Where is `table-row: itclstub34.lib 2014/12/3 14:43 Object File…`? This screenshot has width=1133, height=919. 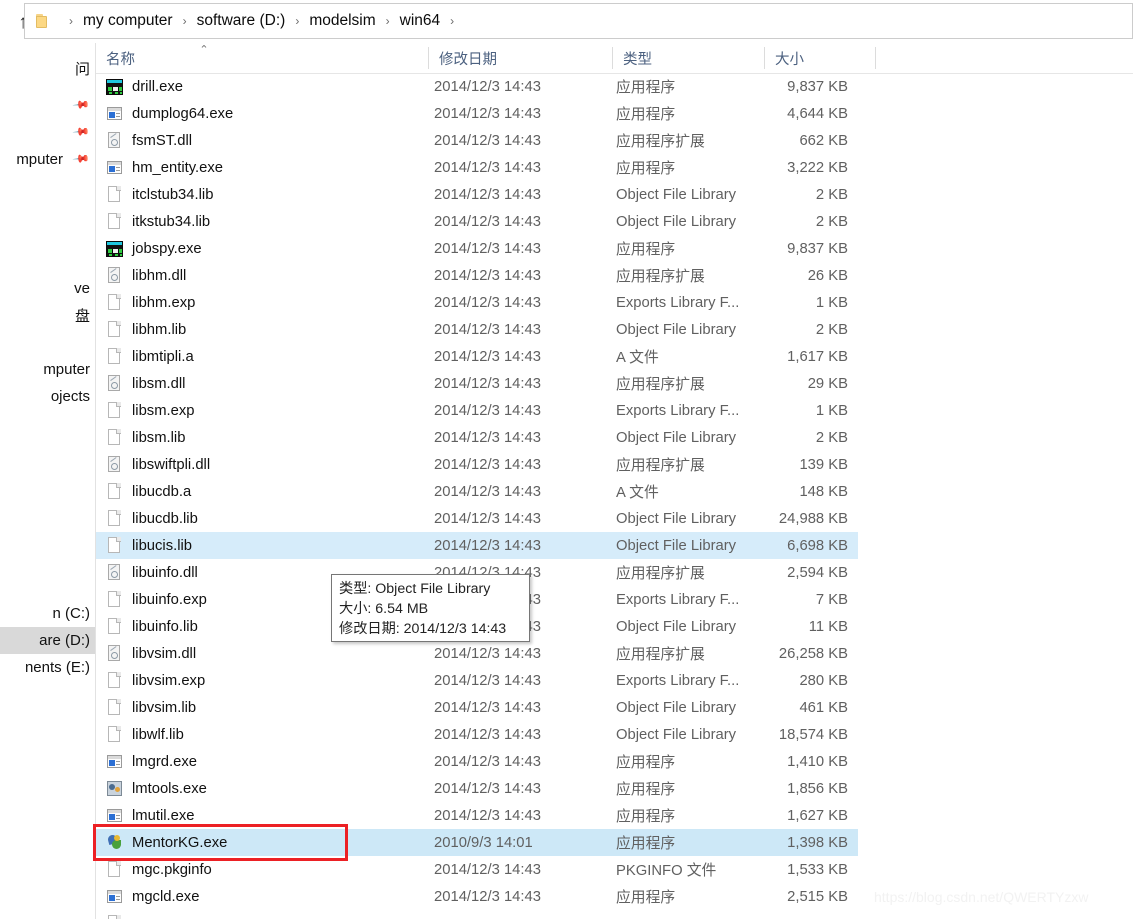
table-row: itclstub34.lib 2014/12/3 14:43 Object File… is located at coordinates (477, 194).